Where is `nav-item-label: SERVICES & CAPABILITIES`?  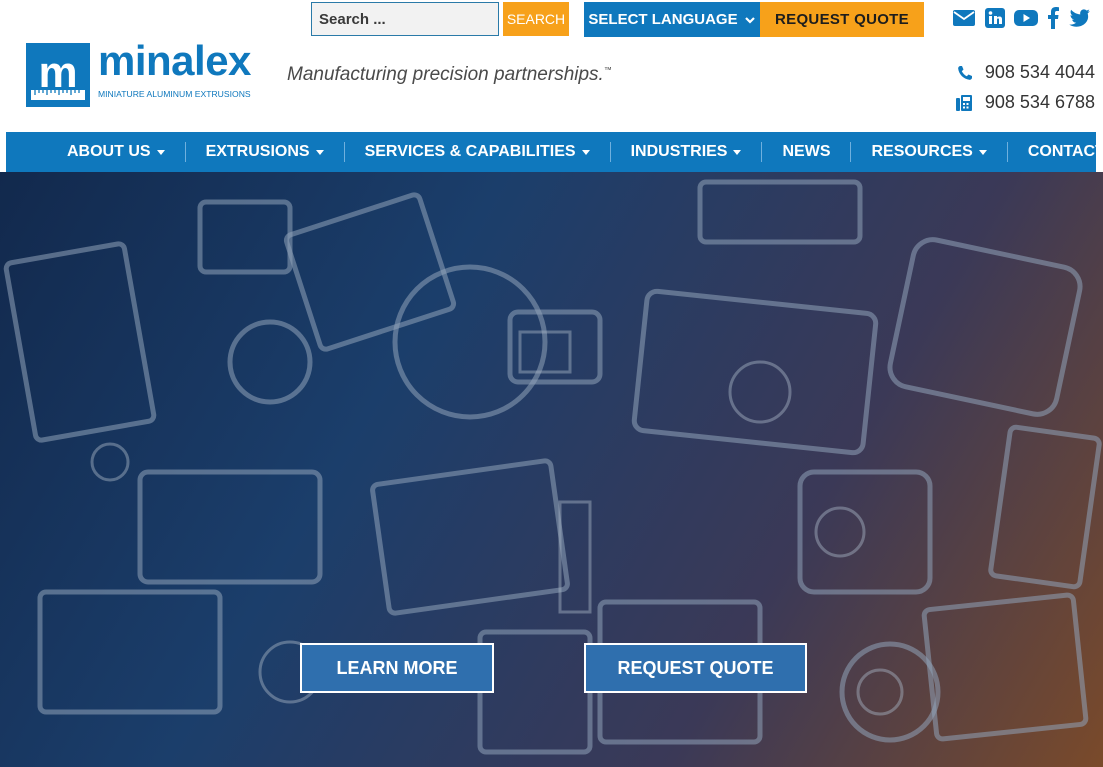
nav-item-label: SERVICES & CAPABILITIES is located at coordinates (470, 151).